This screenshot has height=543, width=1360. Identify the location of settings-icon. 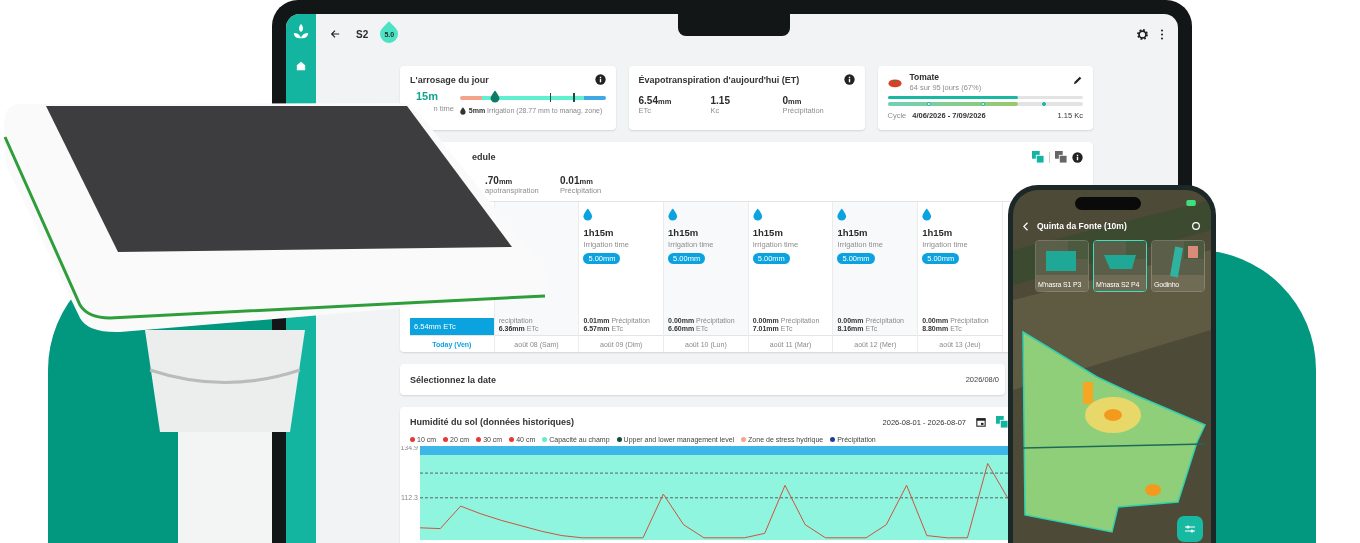
(1142, 34).